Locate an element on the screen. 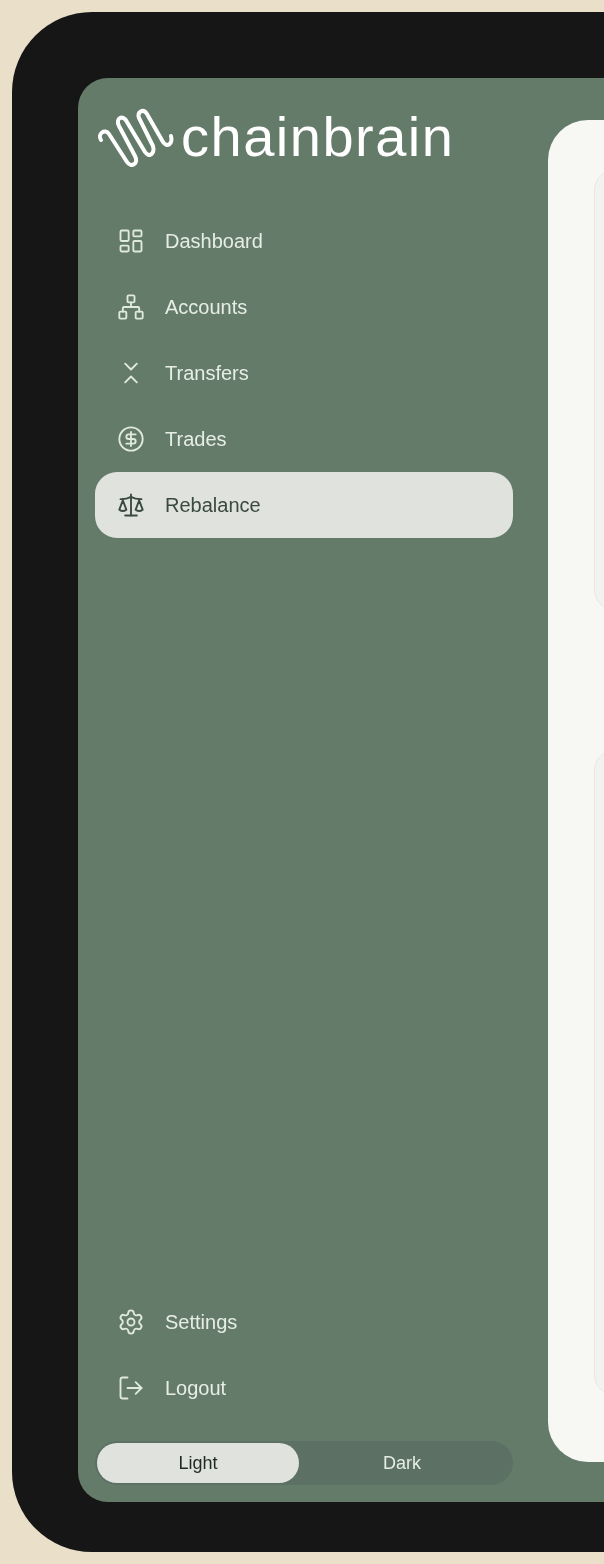 The width and height of the screenshot is (604, 1564). theme-option: Dark is located at coordinates (402, 1463).